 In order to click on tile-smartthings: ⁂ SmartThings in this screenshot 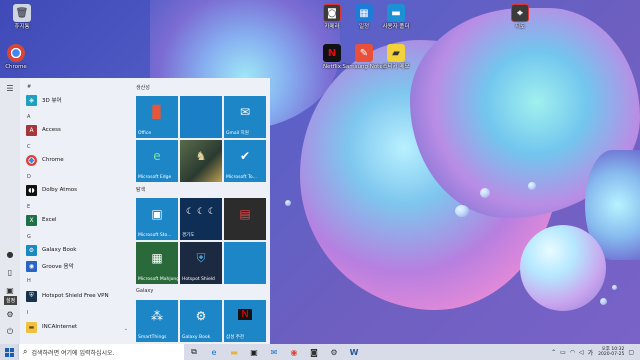, I will do `click(157, 321)`.